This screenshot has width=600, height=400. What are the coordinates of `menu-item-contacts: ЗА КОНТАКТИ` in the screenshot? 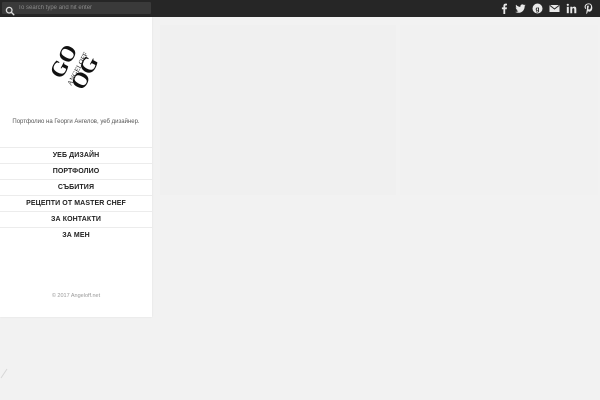 It's located at (76, 220).